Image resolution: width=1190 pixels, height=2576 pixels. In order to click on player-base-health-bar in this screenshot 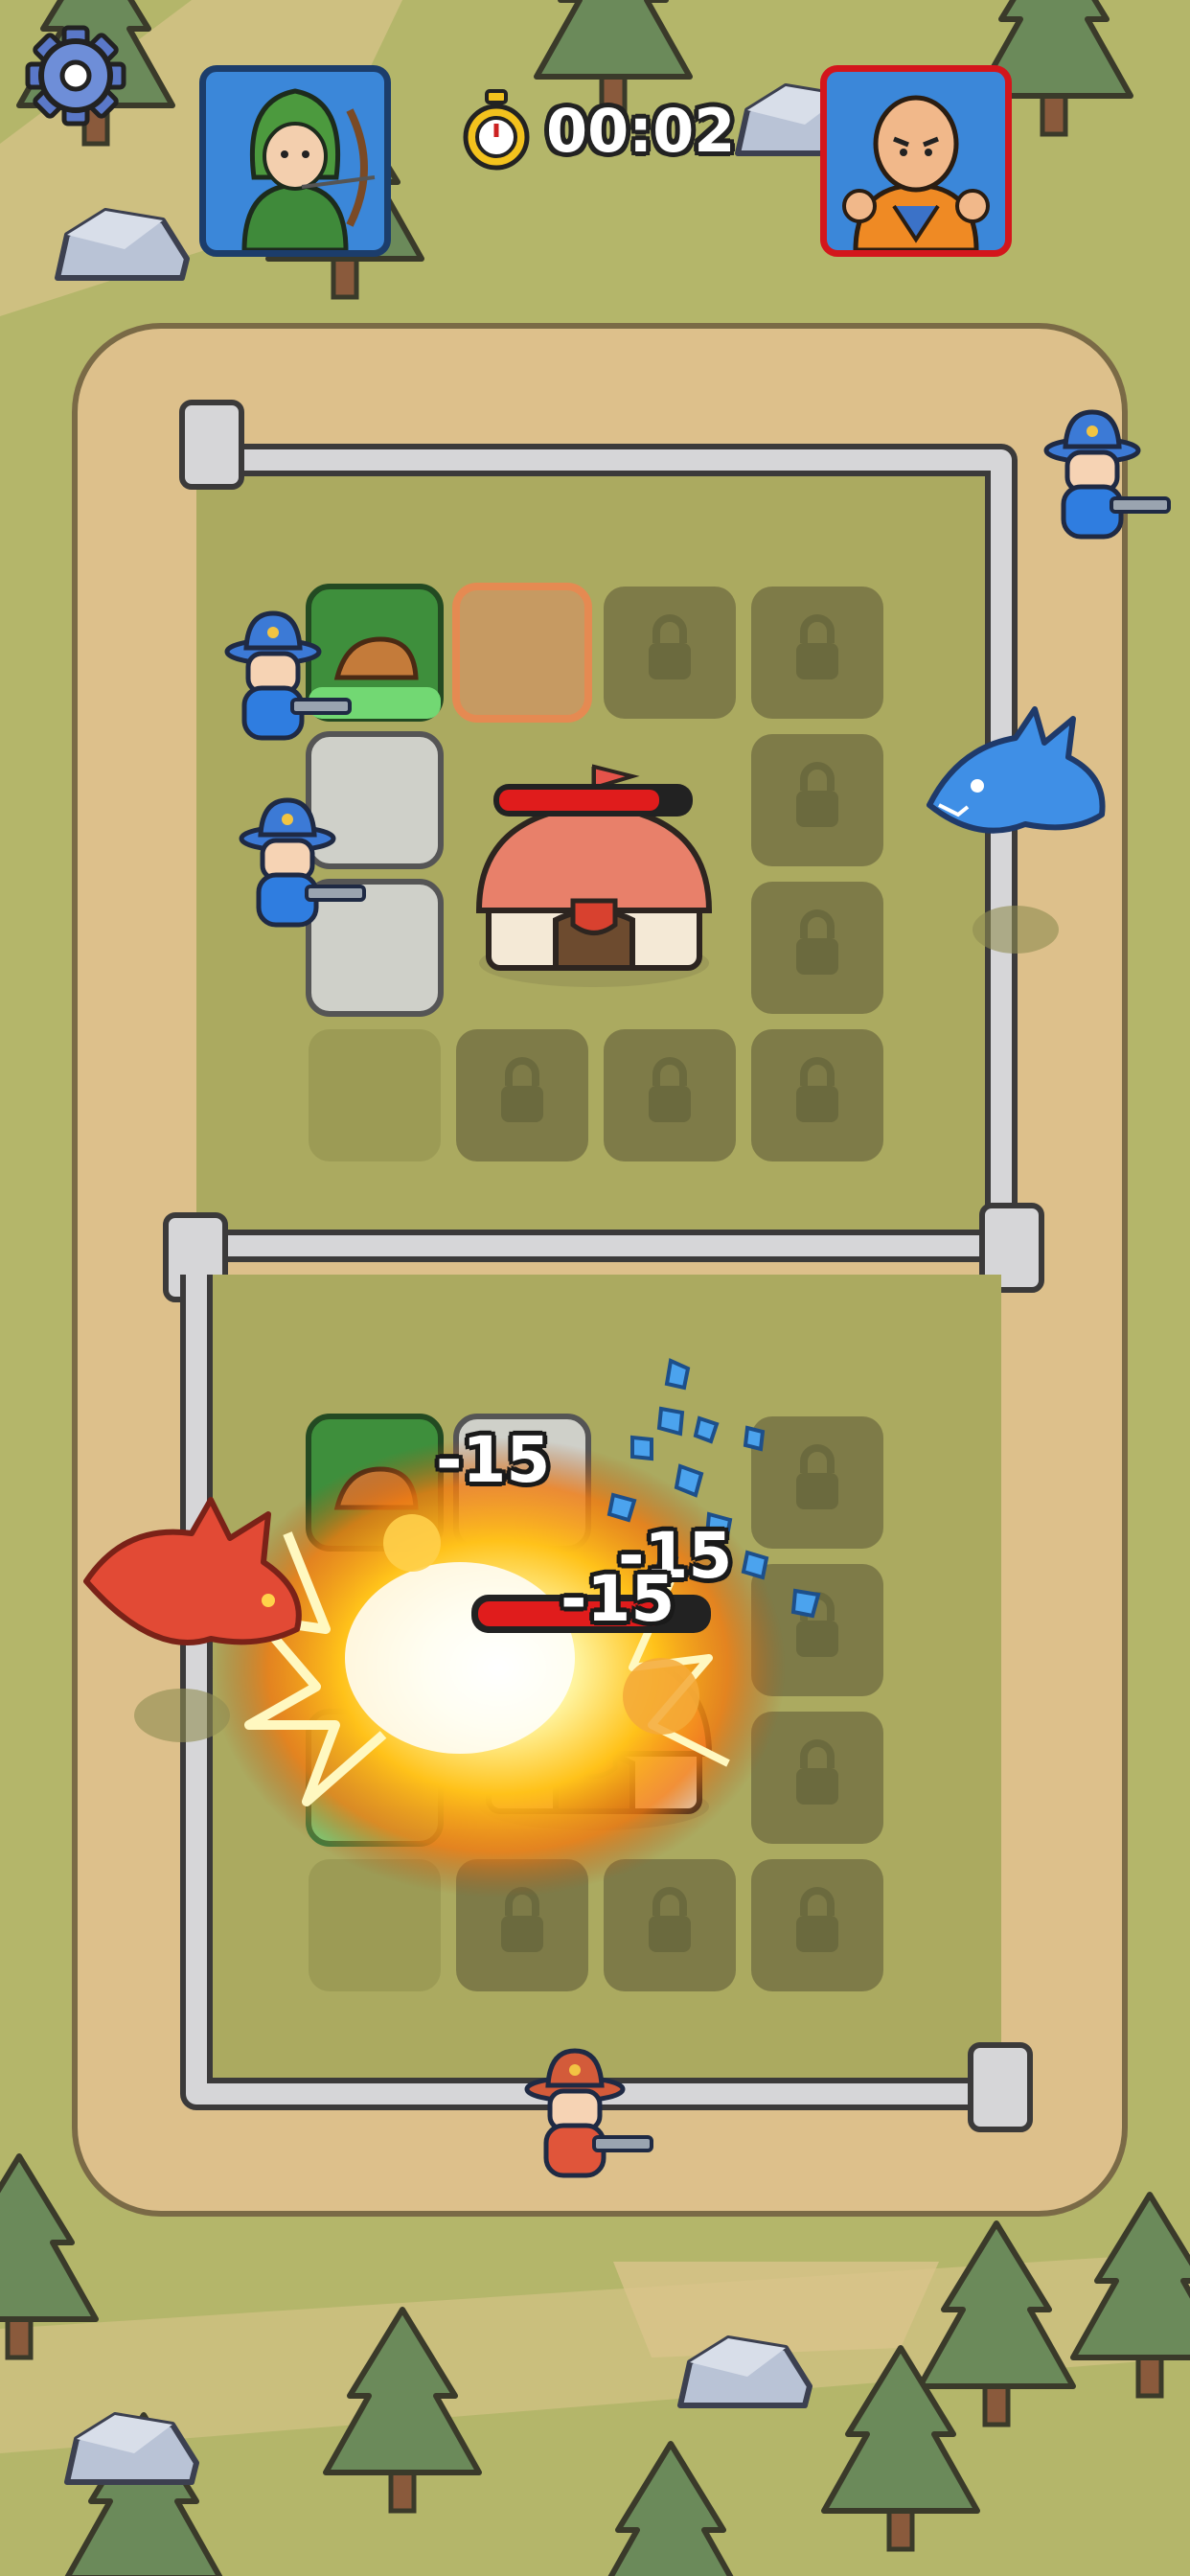, I will do `click(593, 800)`.